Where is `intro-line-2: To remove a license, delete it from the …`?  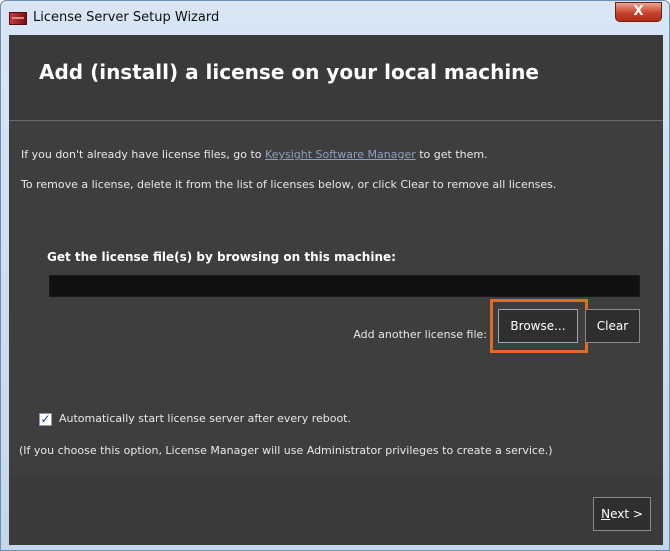 intro-line-2: To remove a license, delete it from the … is located at coordinates (289, 184).